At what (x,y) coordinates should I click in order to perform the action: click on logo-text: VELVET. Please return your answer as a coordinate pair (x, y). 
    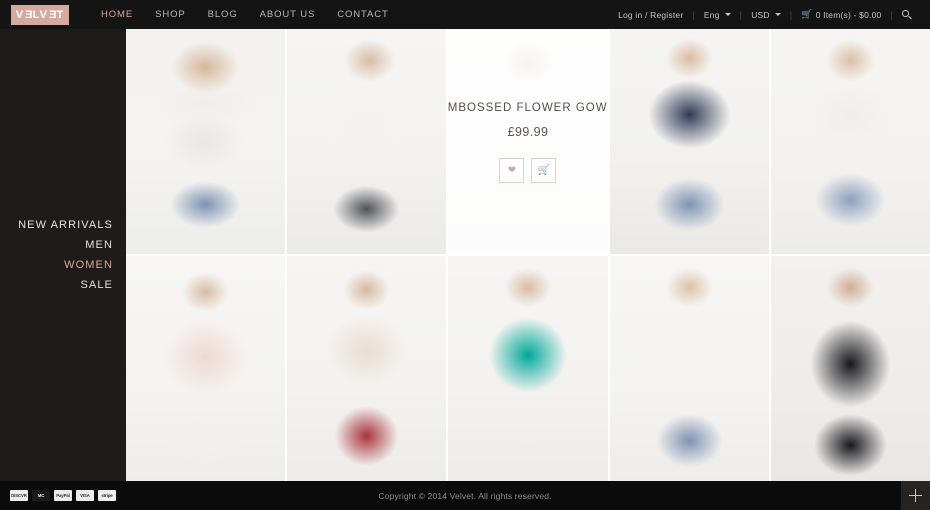
    Looking at the image, I should click on (40, 14).